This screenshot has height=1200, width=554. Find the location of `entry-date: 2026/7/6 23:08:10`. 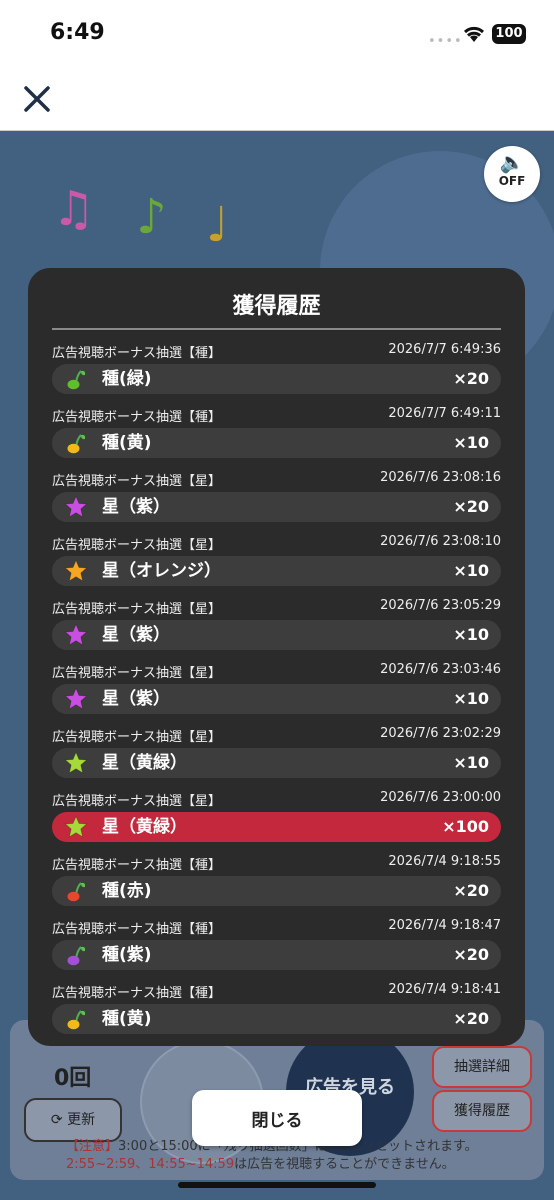

entry-date: 2026/7/6 23:08:10 is located at coordinates (440, 541).